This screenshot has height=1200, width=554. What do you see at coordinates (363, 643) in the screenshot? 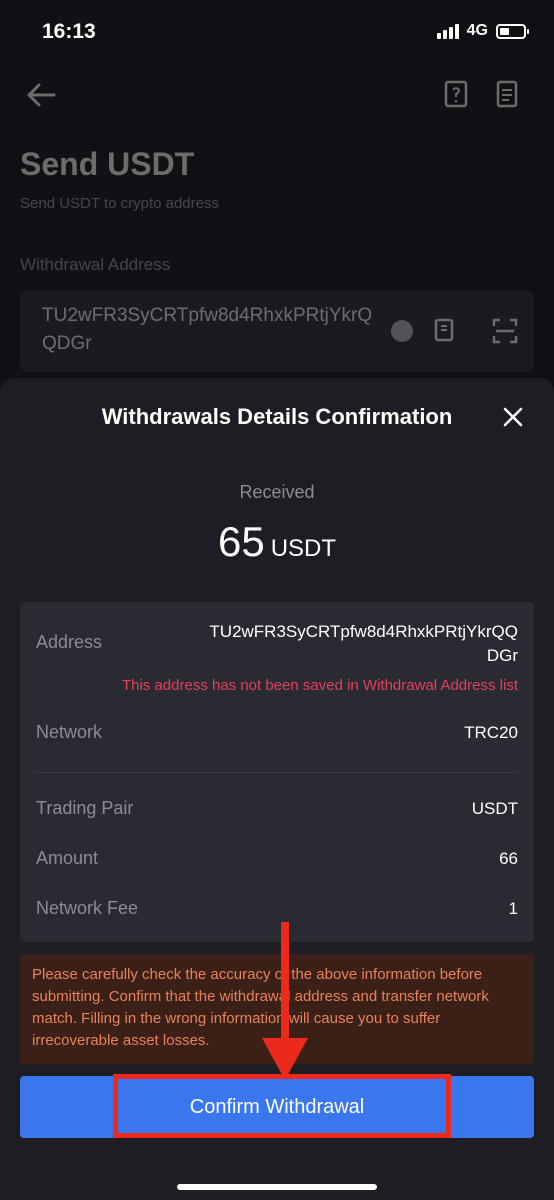
I see `address-value: TU2wFR3SyCRTpfw8d4RhxkPRtjYkrQQDGr` at bounding box center [363, 643].